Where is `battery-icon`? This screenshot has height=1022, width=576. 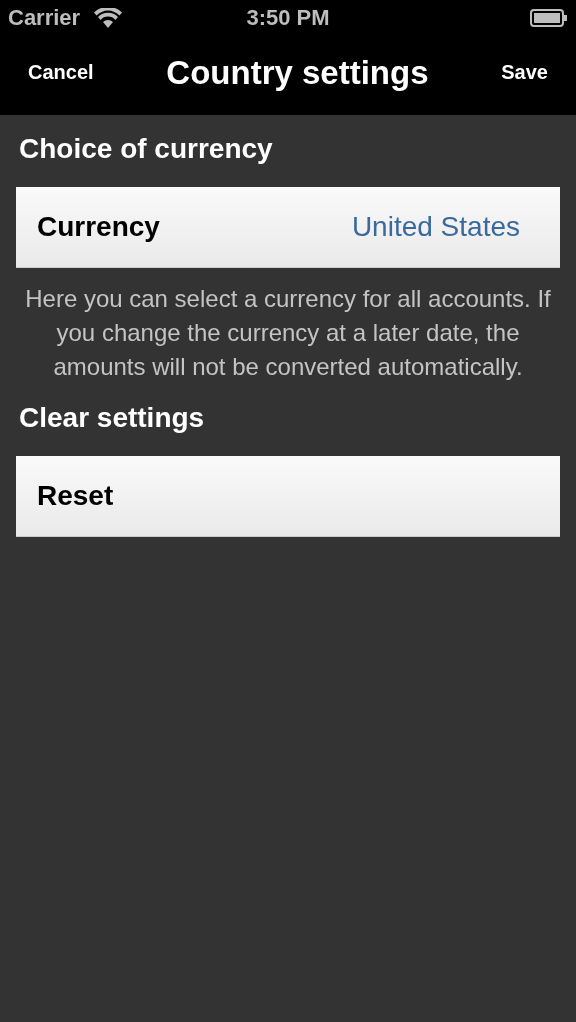
battery-icon is located at coordinates (549, 18).